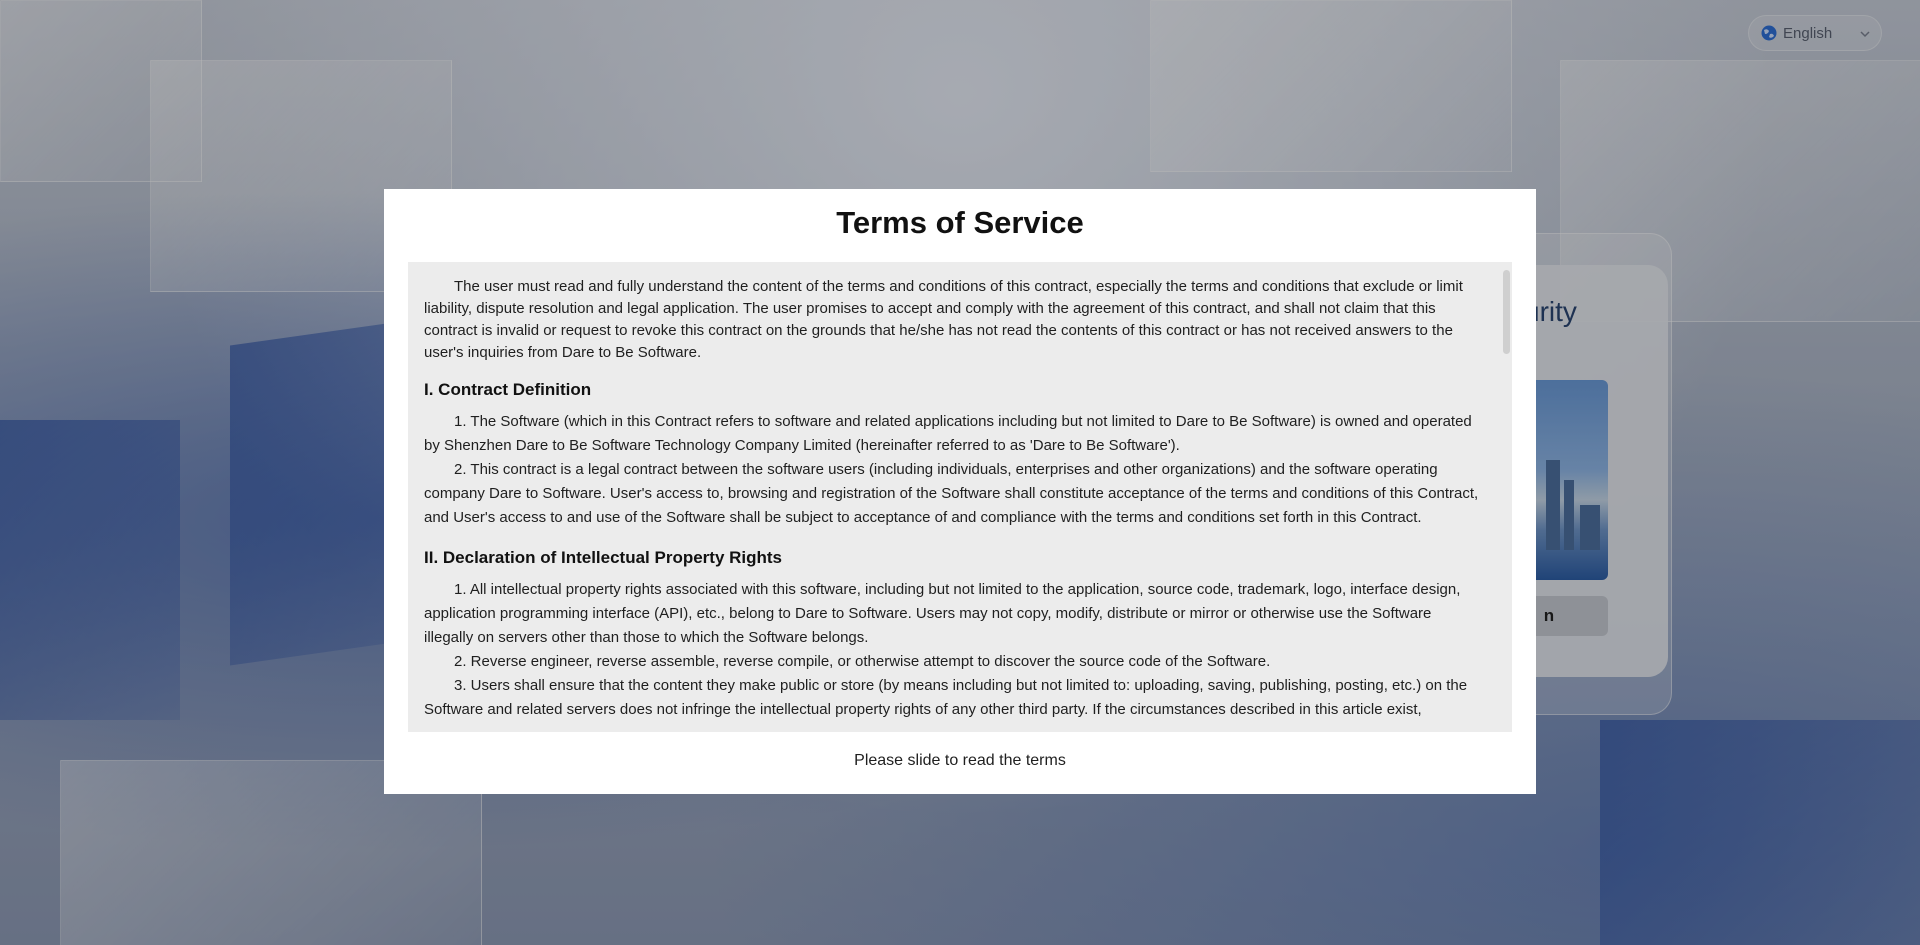 This screenshot has height=945, width=1920. I want to click on scroll-hint: Please slide to read the terms, so click(960, 760).